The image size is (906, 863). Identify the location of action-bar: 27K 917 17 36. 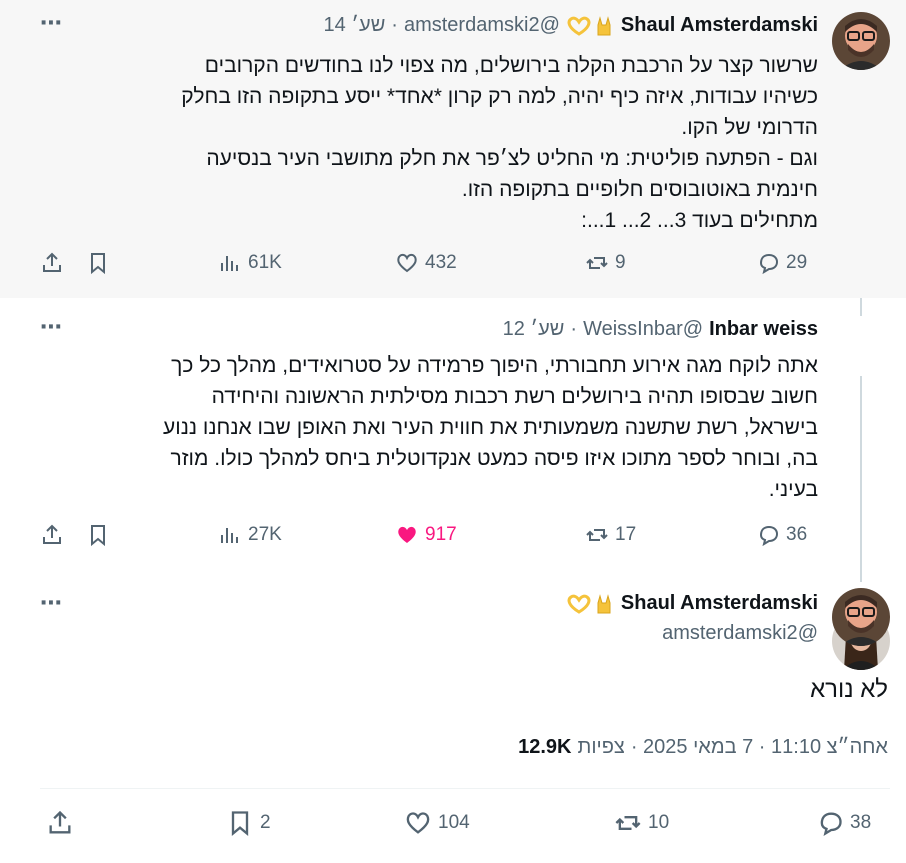
(430, 538).